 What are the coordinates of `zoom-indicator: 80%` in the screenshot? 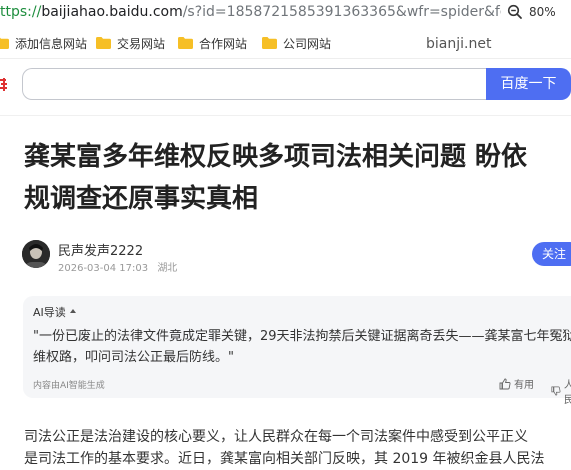 It's located at (536, 12).